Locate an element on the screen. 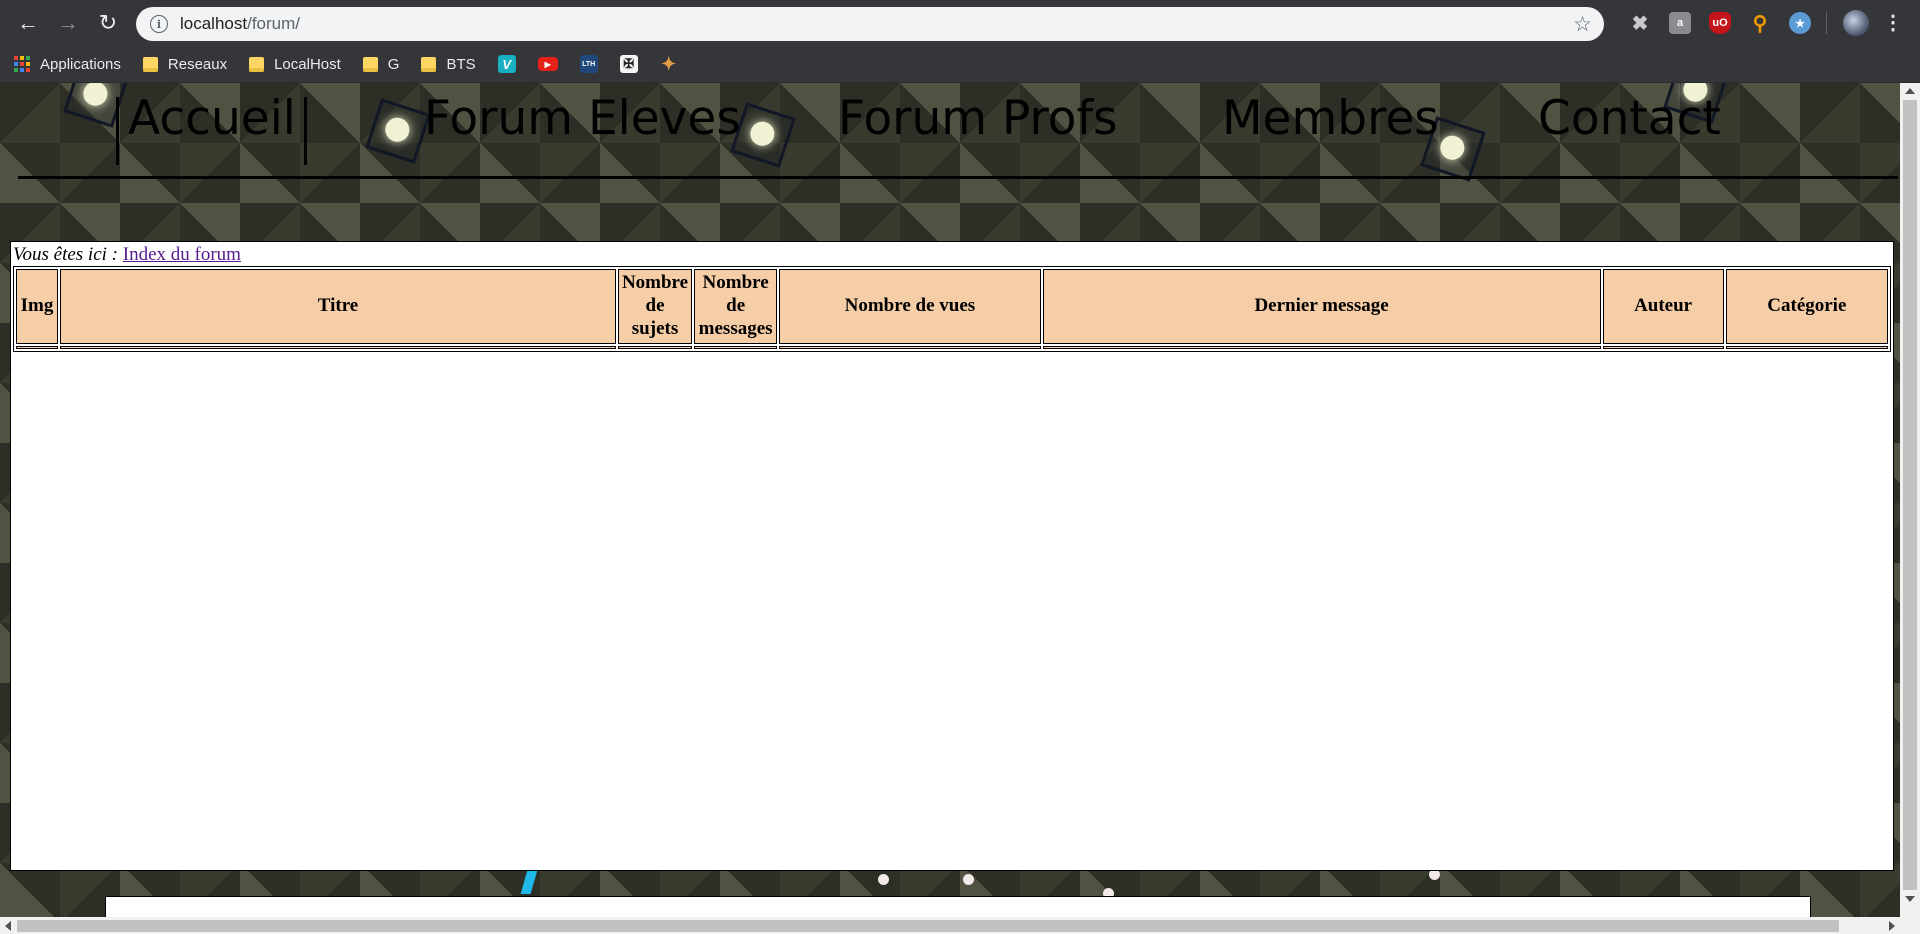 This screenshot has height=934, width=1920. header-dernier-message: Dernier message is located at coordinates (1321, 306).